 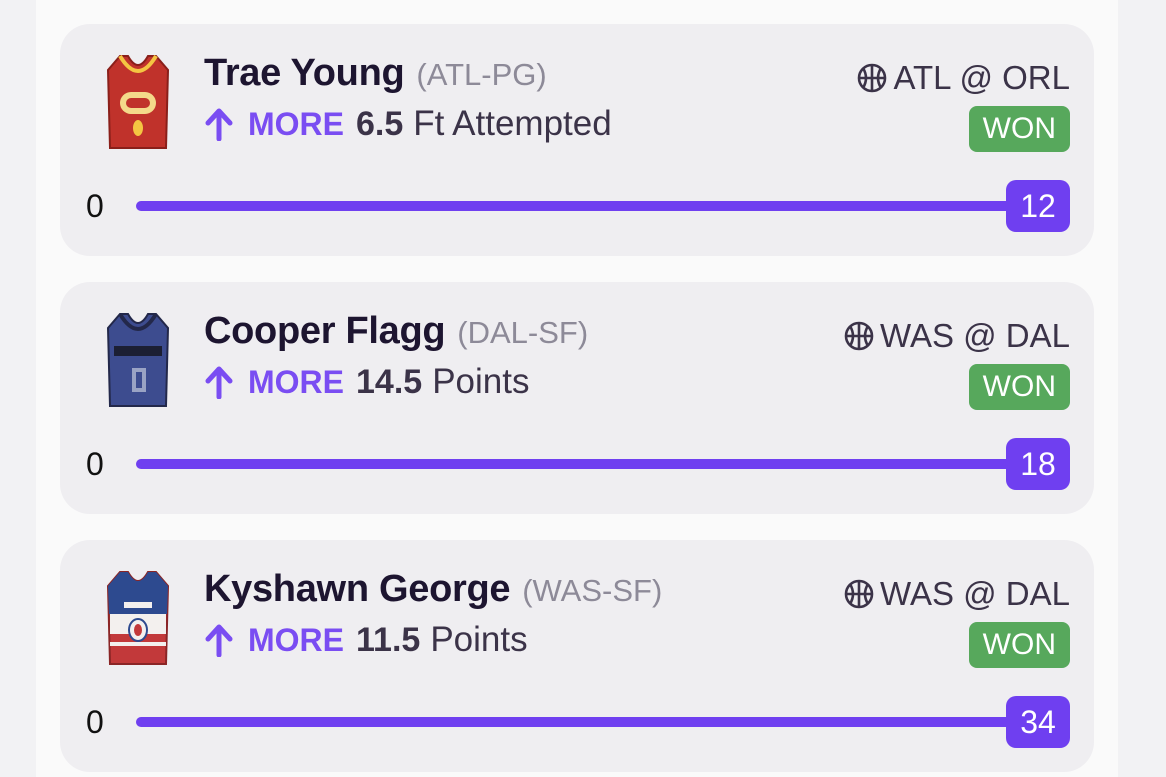 What do you see at coordinates (523, 332) in the screenshot?
I see `player-team: (DAL-SF)` at bounding box center [523, 332].